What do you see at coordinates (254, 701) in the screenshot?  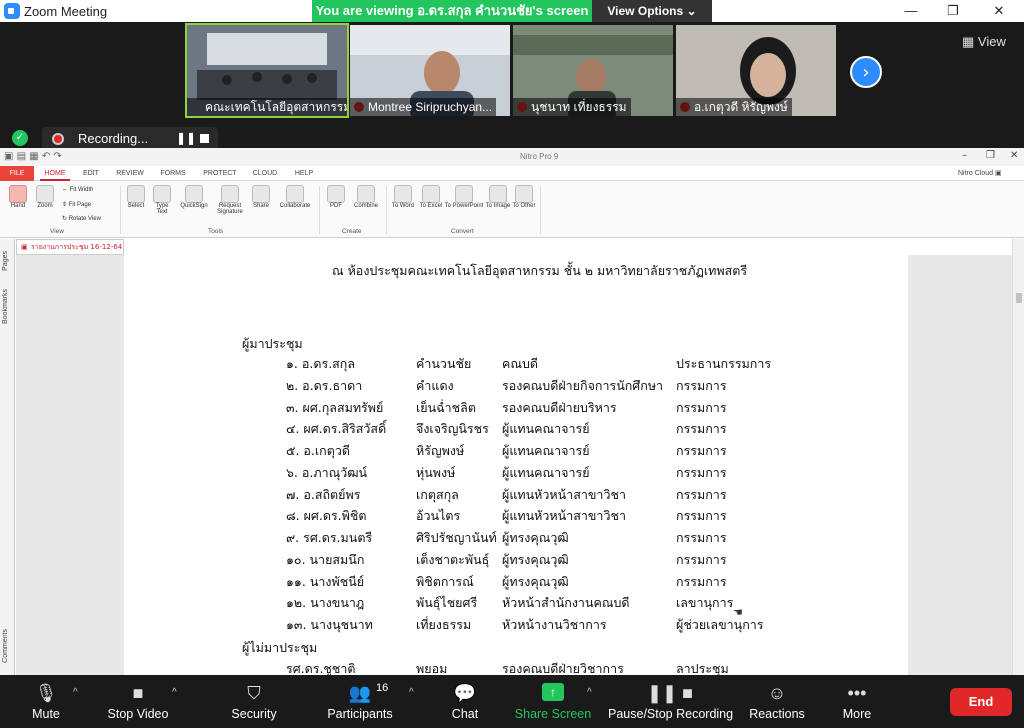 I see `security-button: ⛉ Security` at bounding box center [254, 701].